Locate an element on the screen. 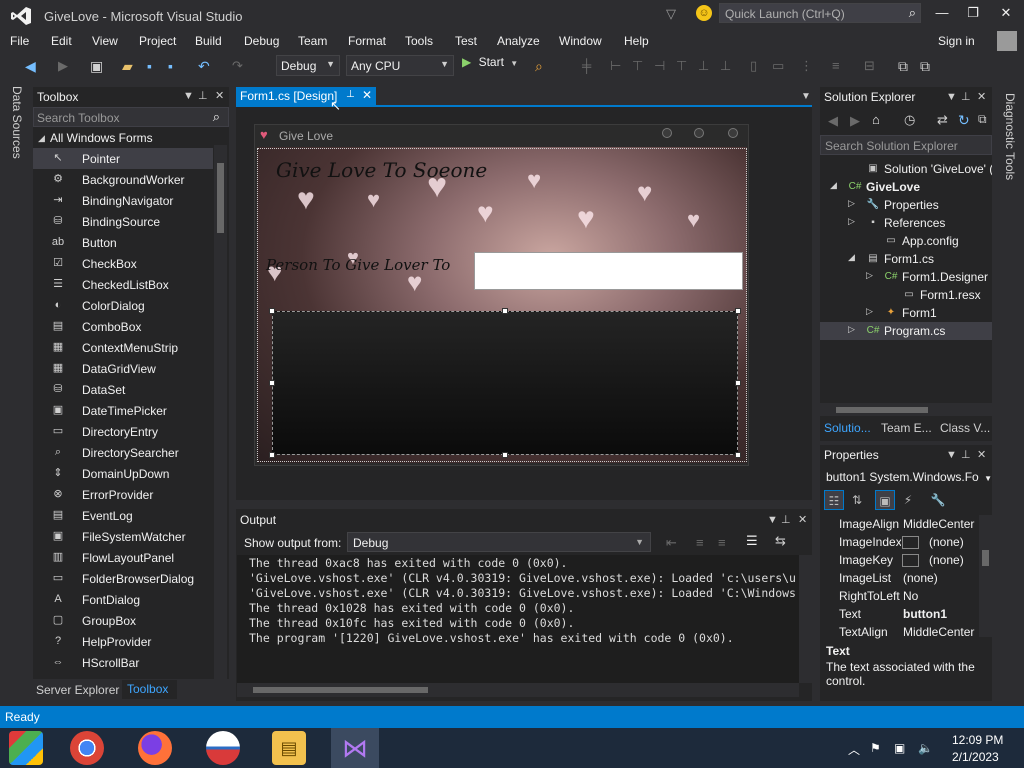 The height and width of the screenshot is (768, 1024). make-same-width-icon: ▯ is located at coordinates (753, 66).